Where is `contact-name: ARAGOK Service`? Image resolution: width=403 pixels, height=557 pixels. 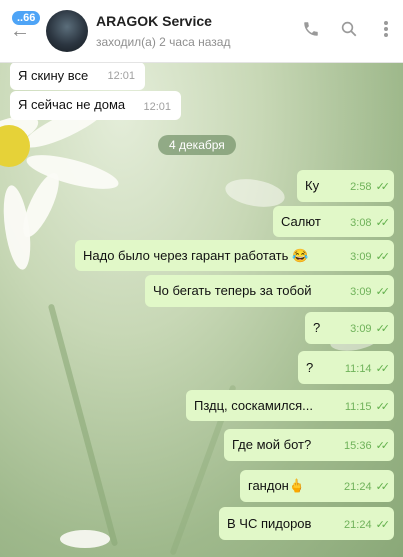 contact-name: ARAGOK Service is located at coordinates (154, 21).